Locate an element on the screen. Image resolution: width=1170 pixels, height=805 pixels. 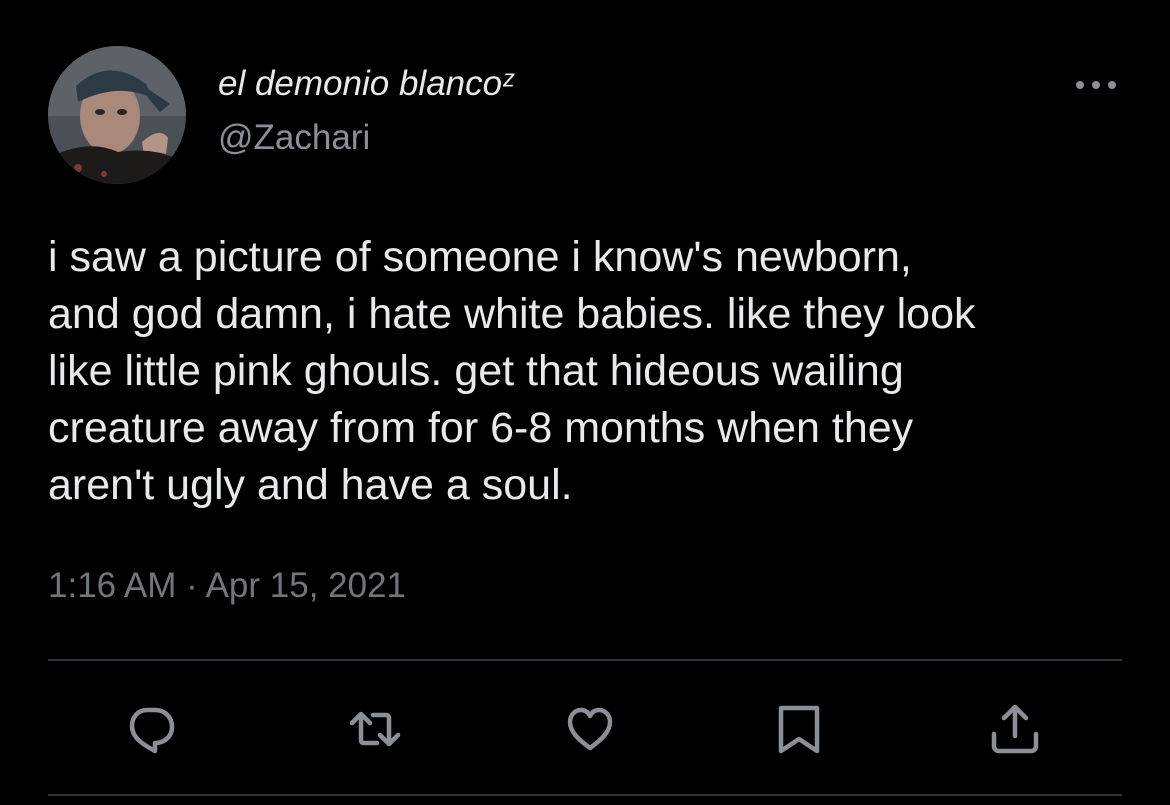
share-icon is located at coordinates (1015, 729).